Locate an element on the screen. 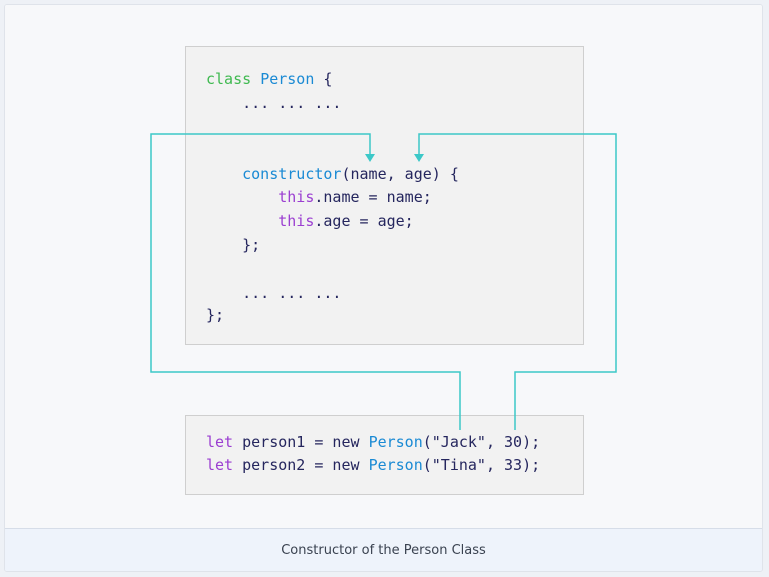  caption-bar: Constructor of the Person Class is located at coordinates (383, 549).